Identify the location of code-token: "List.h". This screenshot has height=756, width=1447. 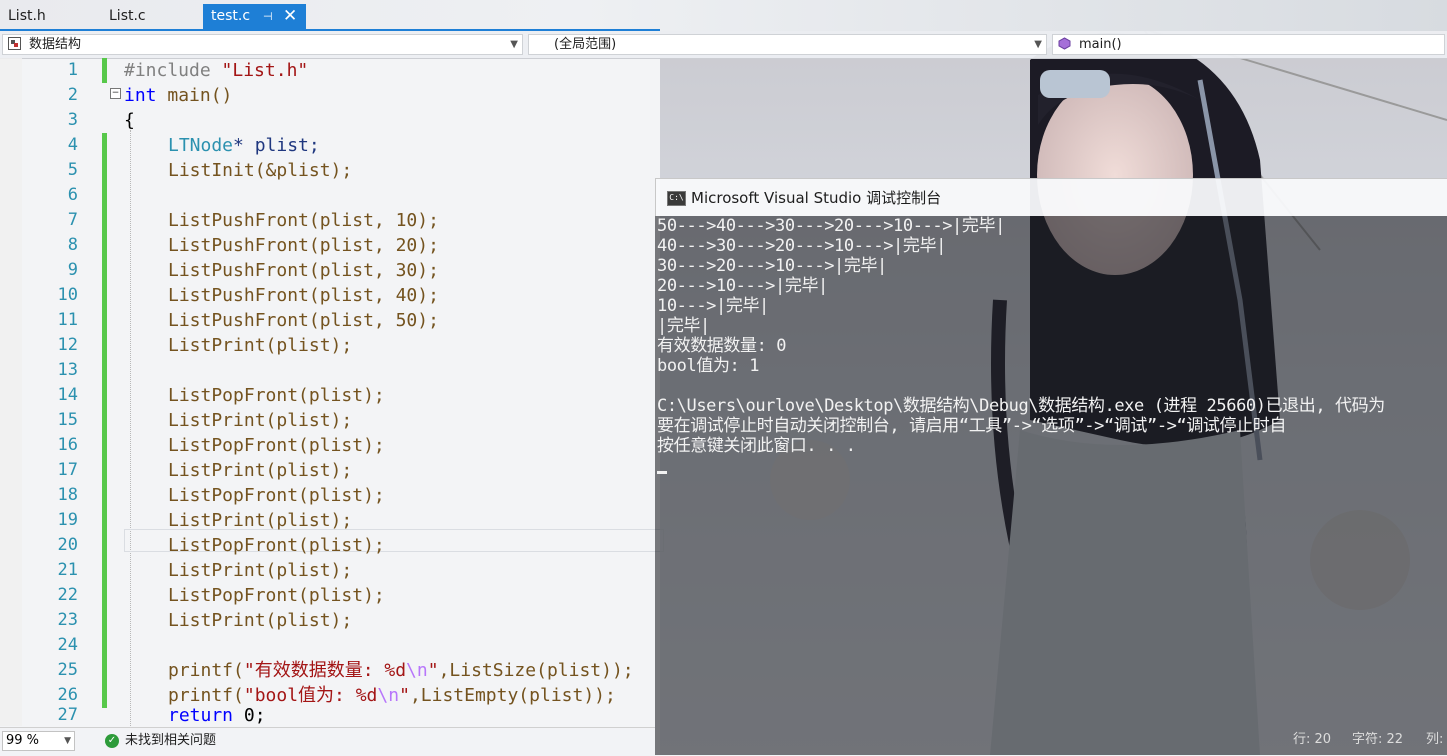
(265, 70).